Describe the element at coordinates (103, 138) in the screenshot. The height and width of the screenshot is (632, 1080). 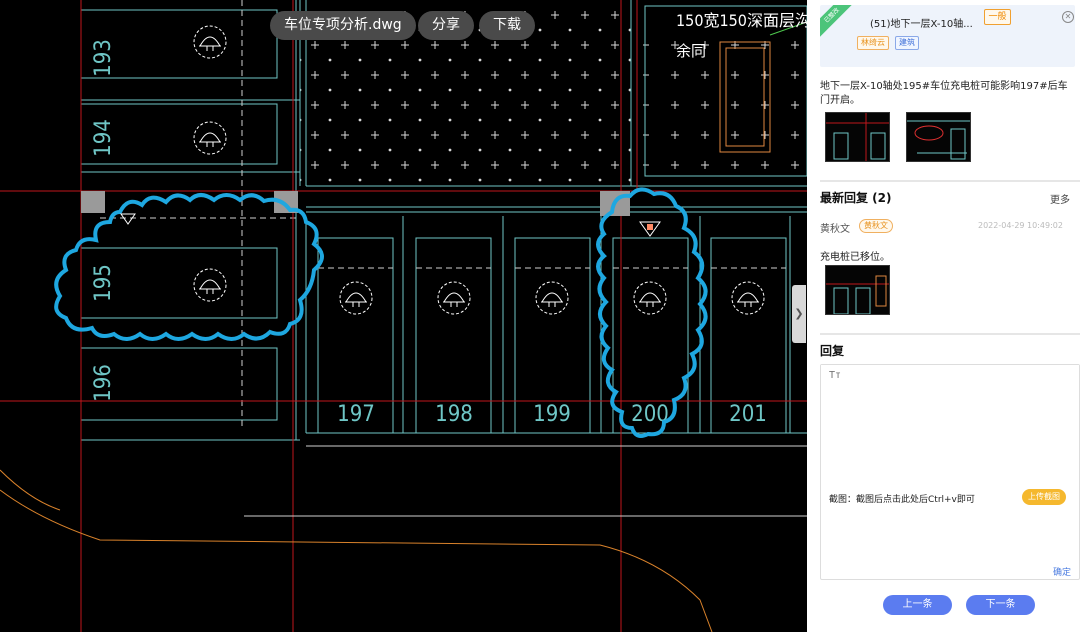
I see `space-number: 194` at that location.